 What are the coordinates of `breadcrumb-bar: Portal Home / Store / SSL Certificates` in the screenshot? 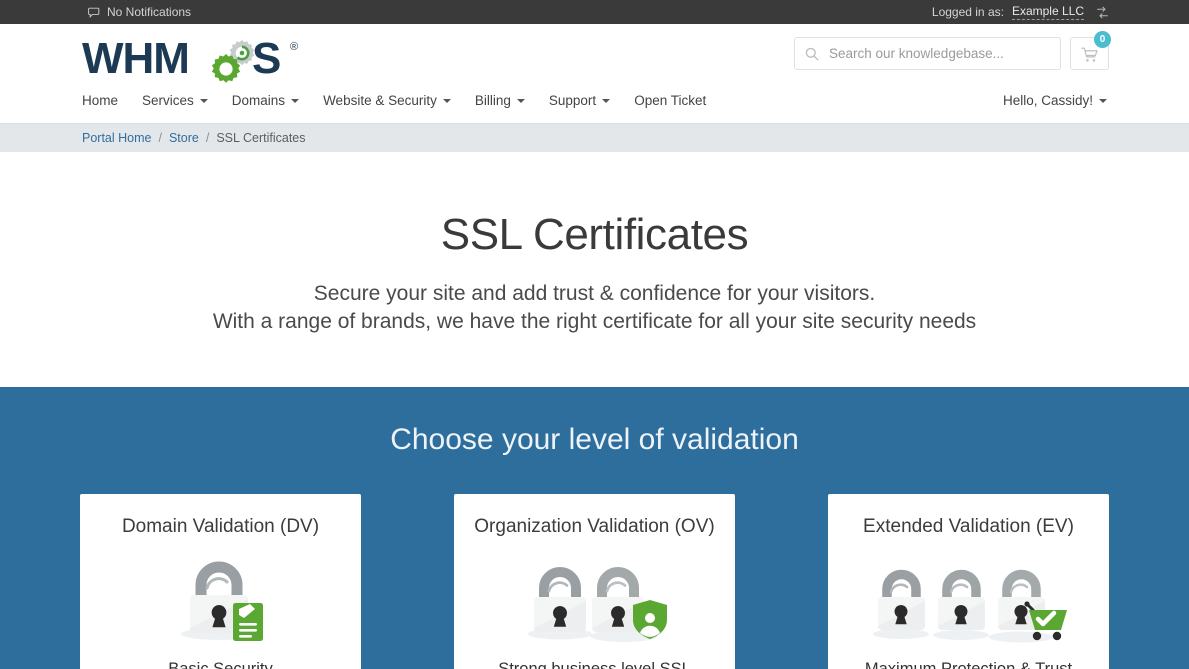 It's located at (594, 137).